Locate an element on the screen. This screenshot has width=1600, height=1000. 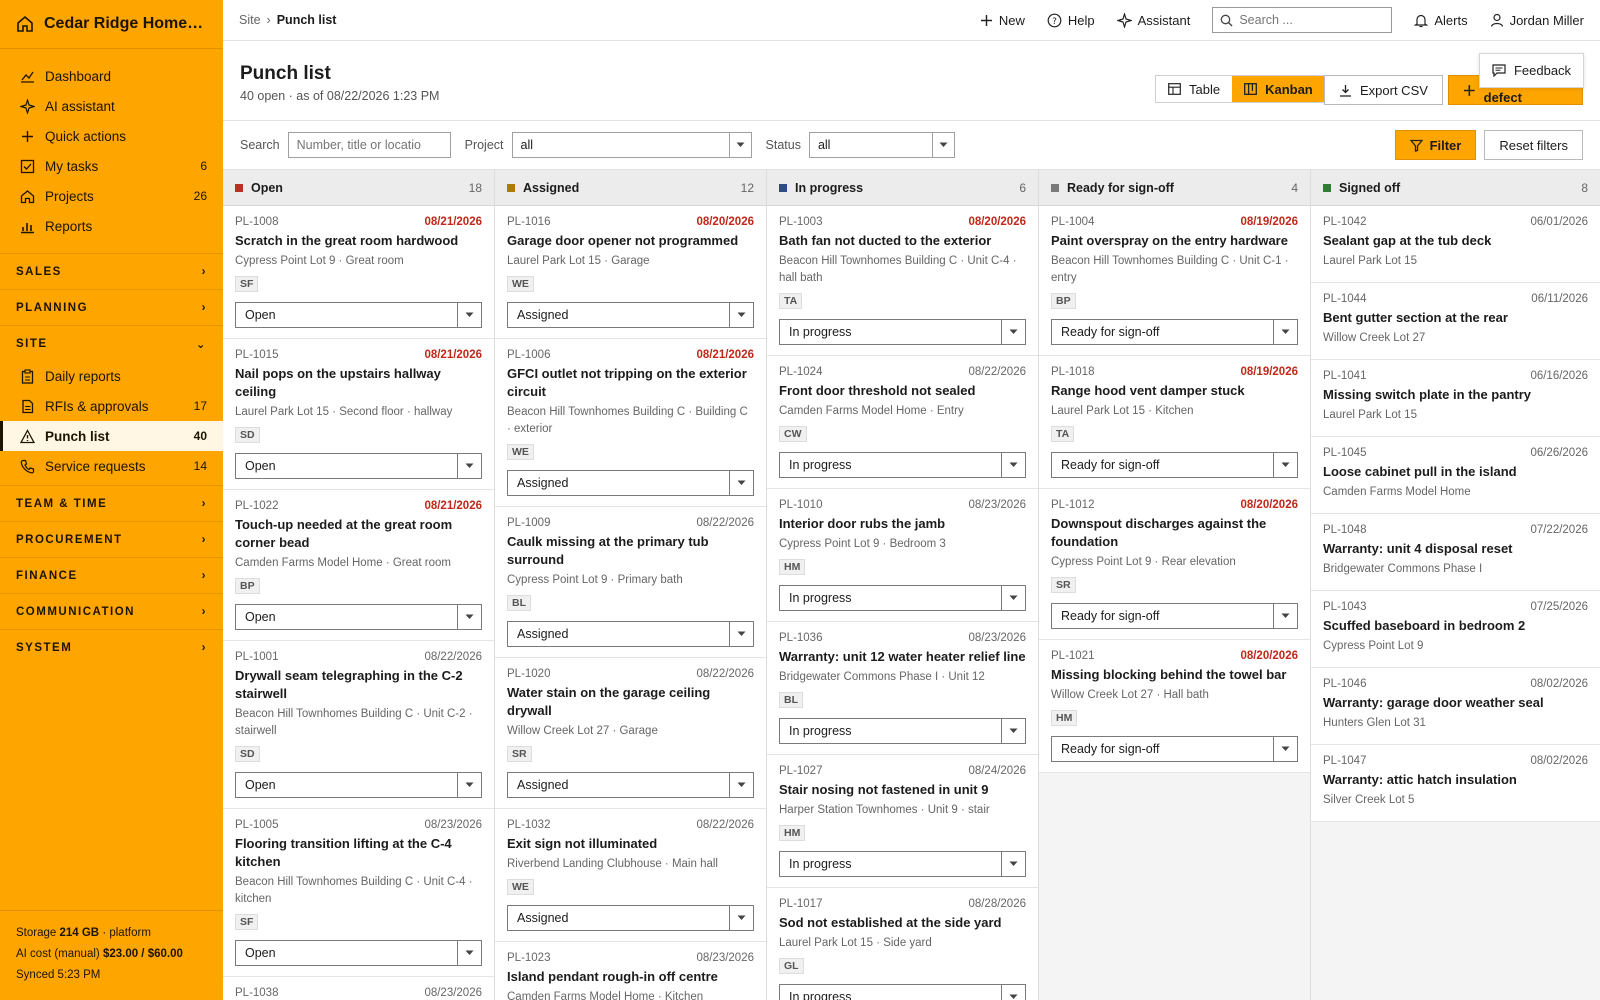
sidebar-item-service-requests: Service requests 14 is located at coordinates (111, 466).